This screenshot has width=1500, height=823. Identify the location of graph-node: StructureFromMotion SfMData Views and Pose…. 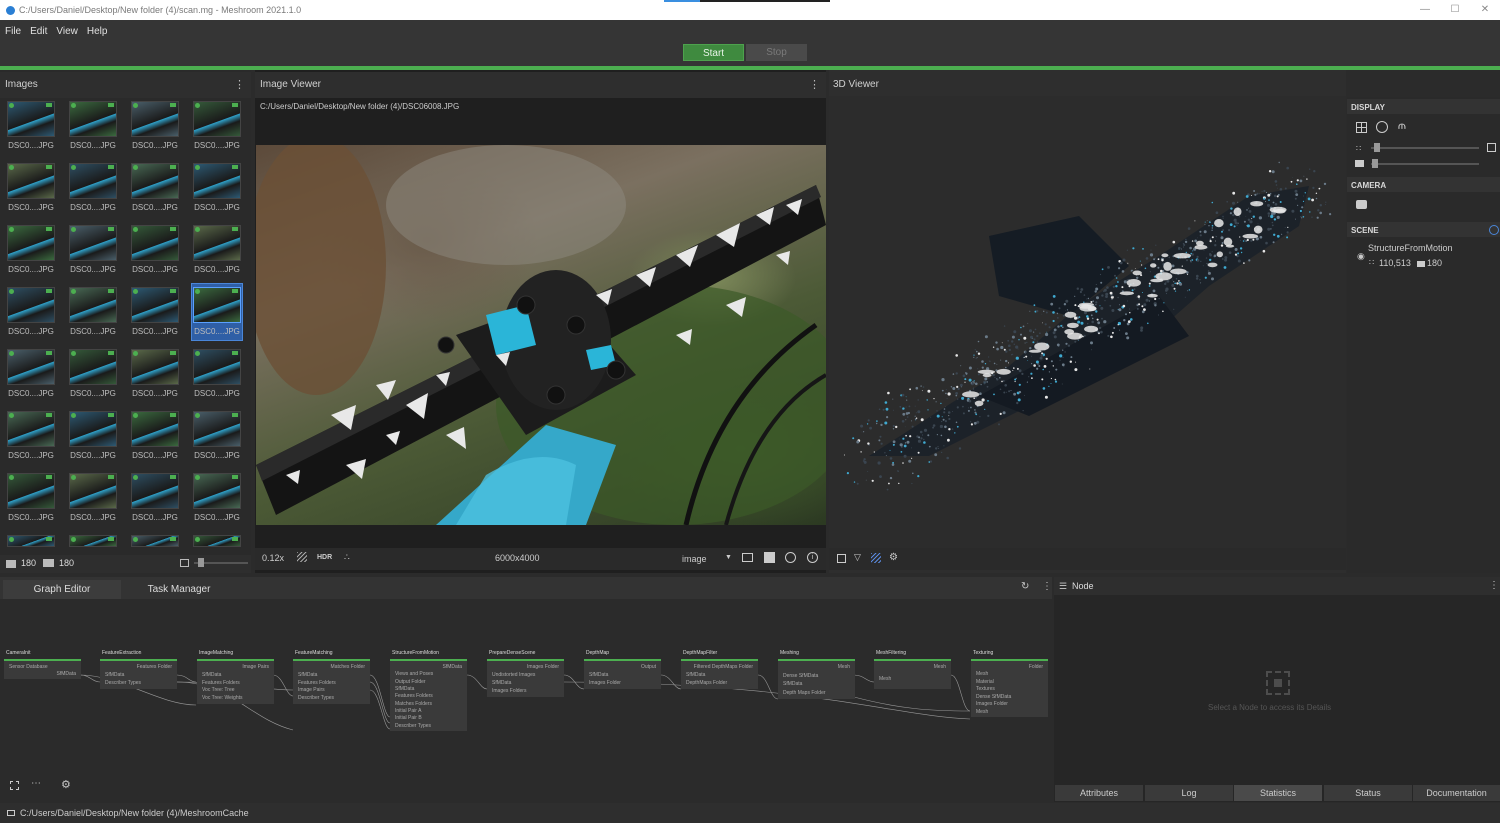
(429, 690).